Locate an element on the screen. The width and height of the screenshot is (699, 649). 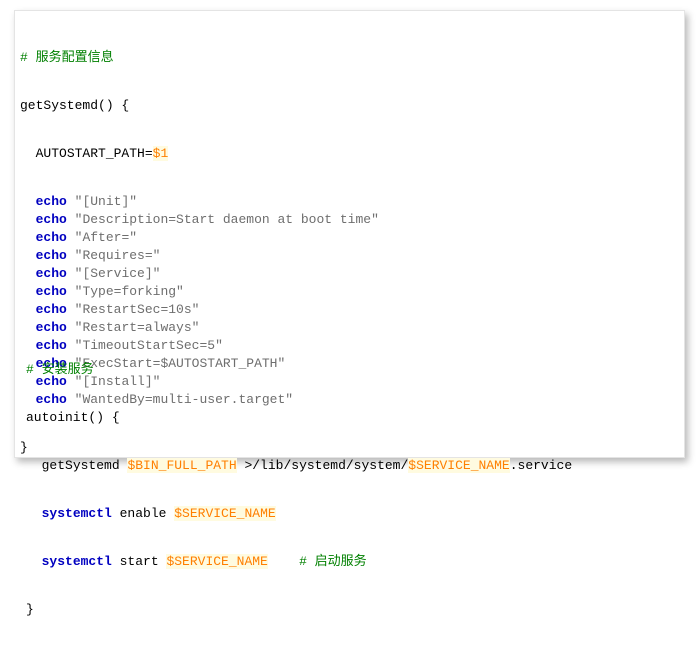
comment-start-service: # 启动服务 is located at coordinates (333, 561).